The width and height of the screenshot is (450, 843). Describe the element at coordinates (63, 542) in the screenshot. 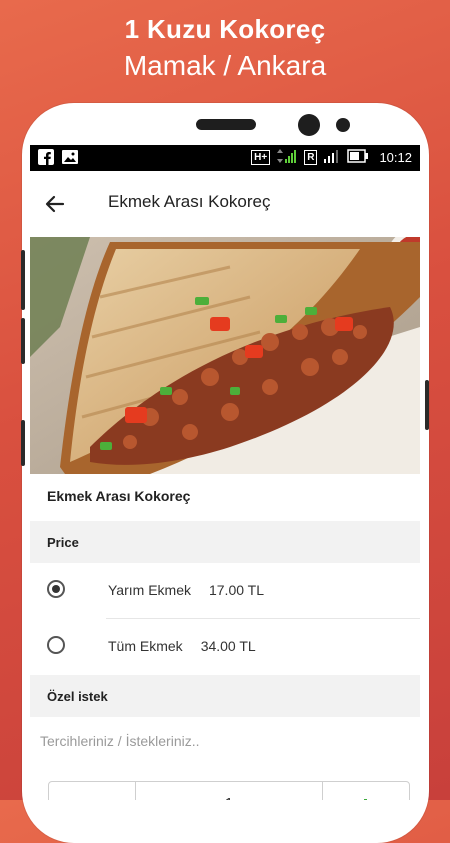

I see `price-group-title: Price` at that location.